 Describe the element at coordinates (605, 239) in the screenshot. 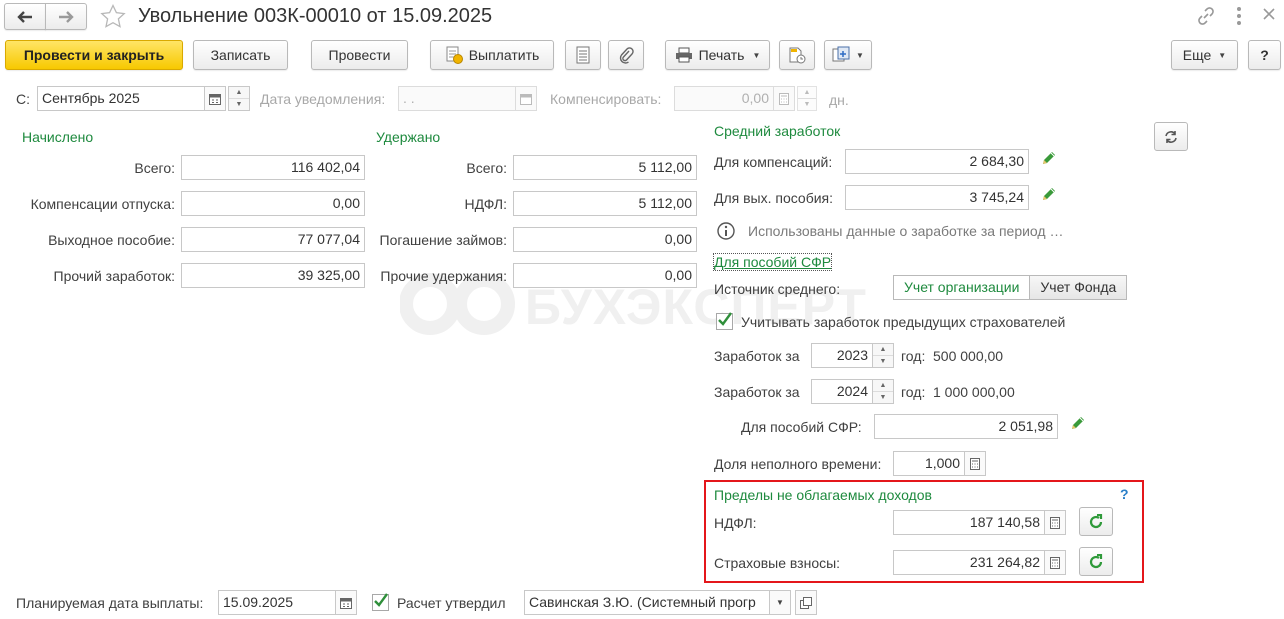

I see `withheld-loans-field: 0,00` at that location.